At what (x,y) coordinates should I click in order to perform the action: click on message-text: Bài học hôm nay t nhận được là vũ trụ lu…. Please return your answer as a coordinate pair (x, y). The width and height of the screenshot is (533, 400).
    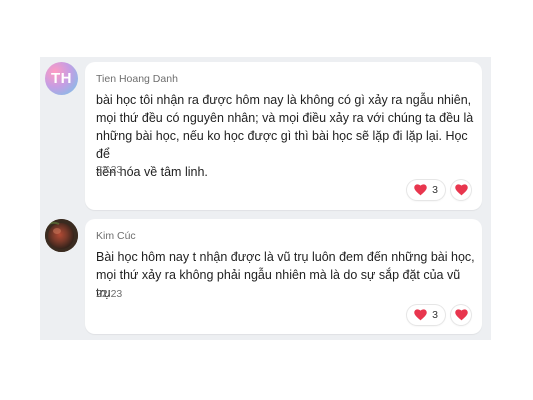
    Looking at the image, I should click on (285, 275).